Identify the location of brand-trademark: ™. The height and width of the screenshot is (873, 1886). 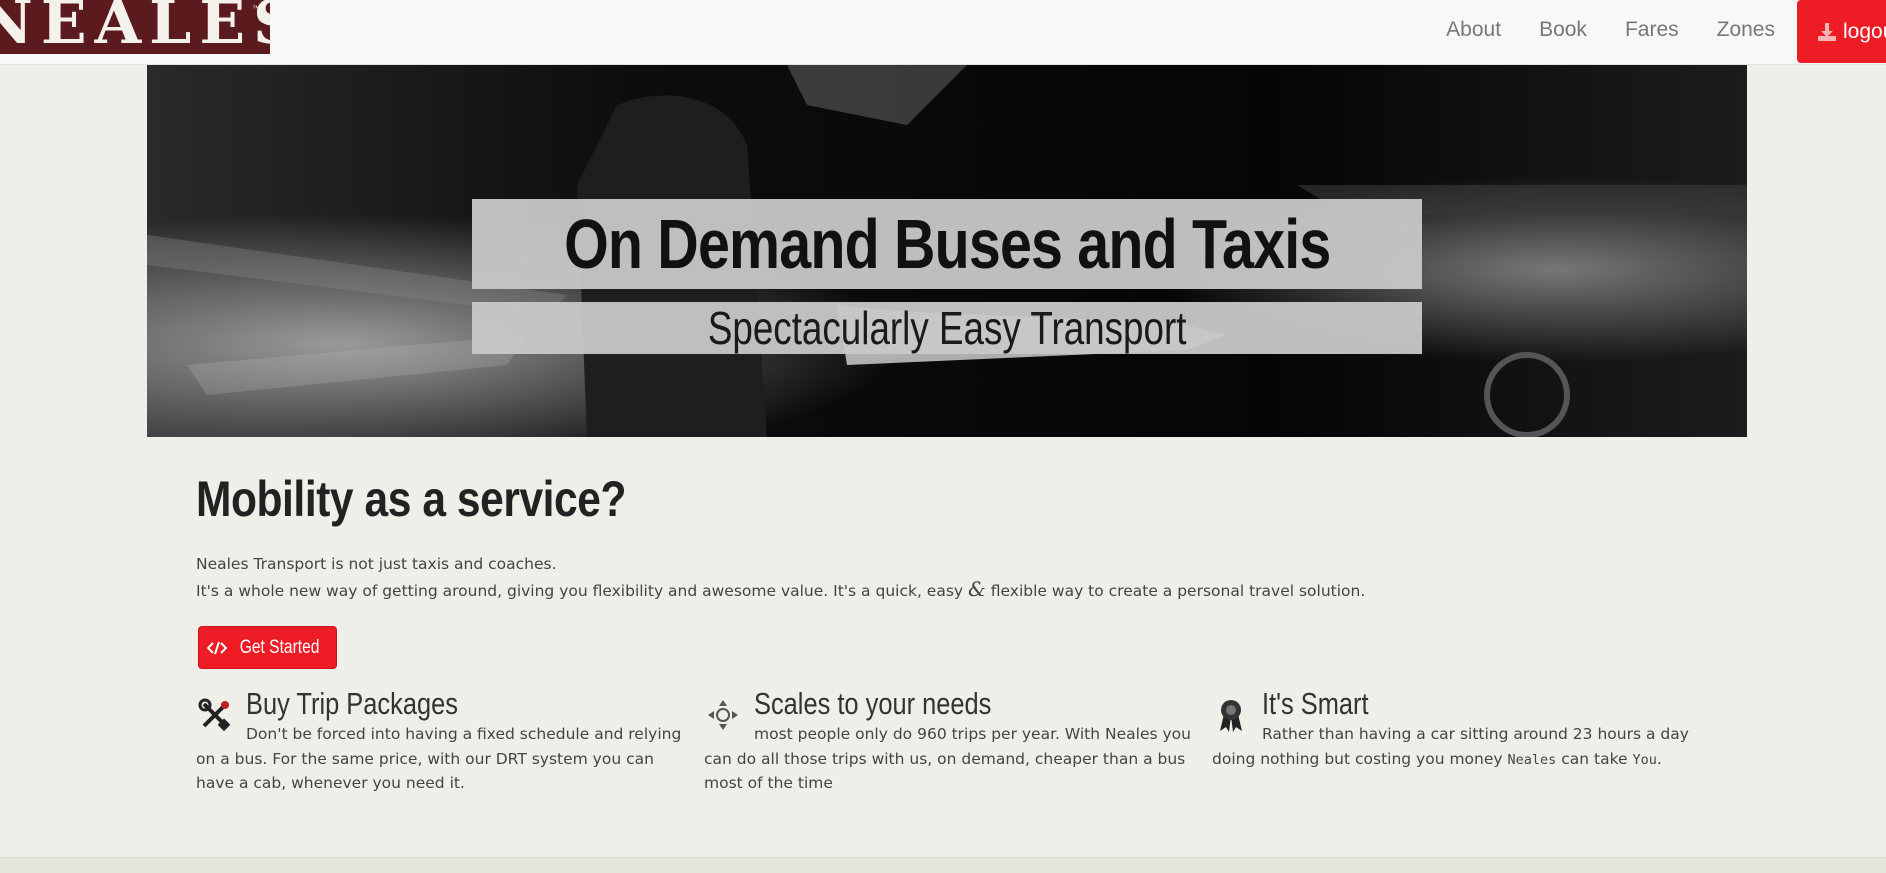
(256, 8).